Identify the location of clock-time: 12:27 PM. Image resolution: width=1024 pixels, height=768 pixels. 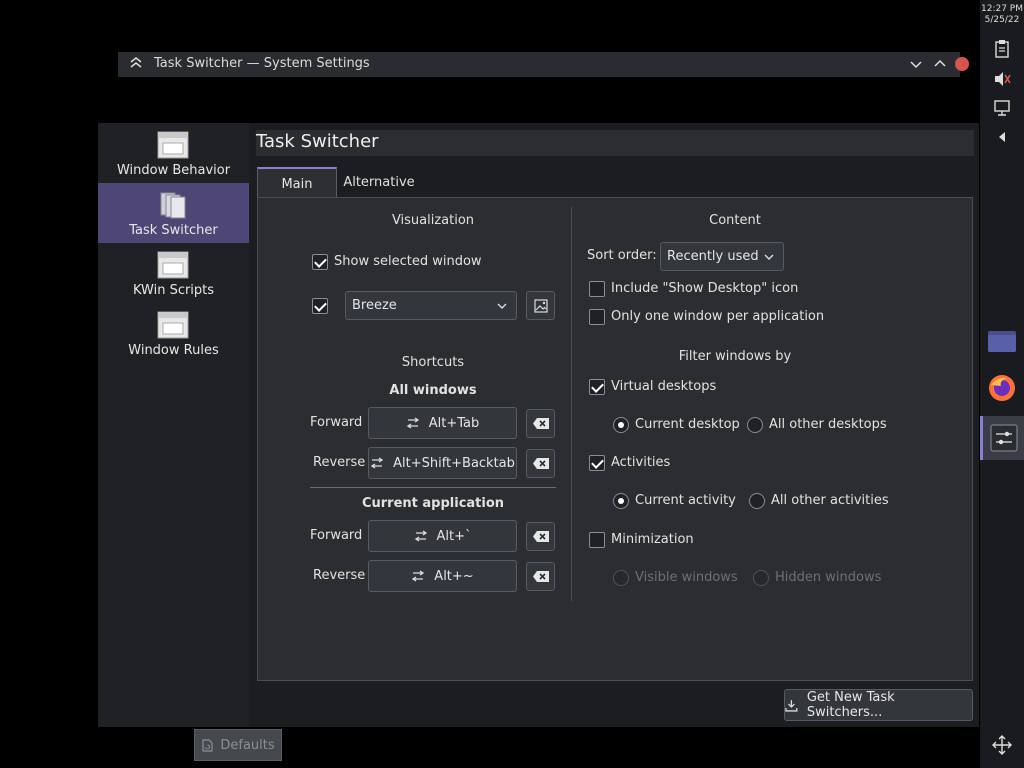
(1002, 9).